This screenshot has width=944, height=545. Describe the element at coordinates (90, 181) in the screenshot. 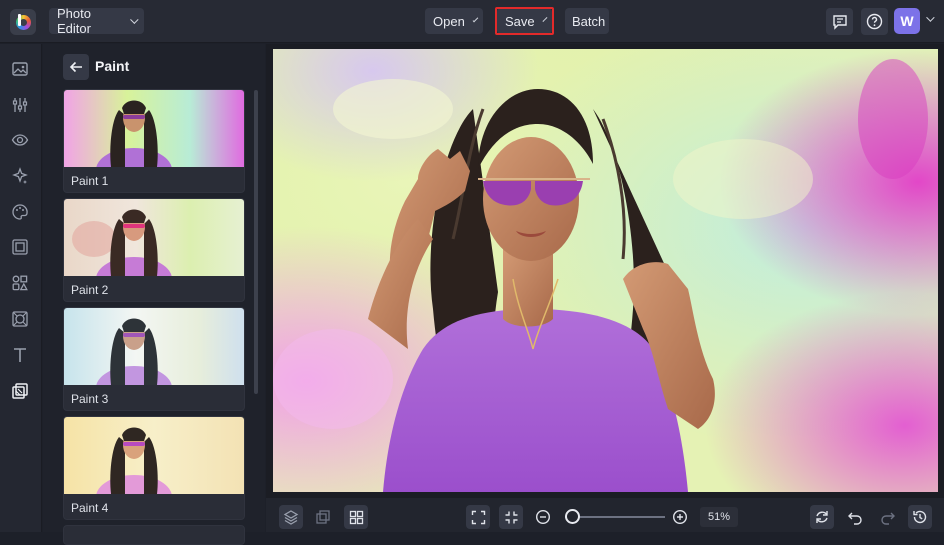

I see `thumbnail-label: Paint 1` at that location.